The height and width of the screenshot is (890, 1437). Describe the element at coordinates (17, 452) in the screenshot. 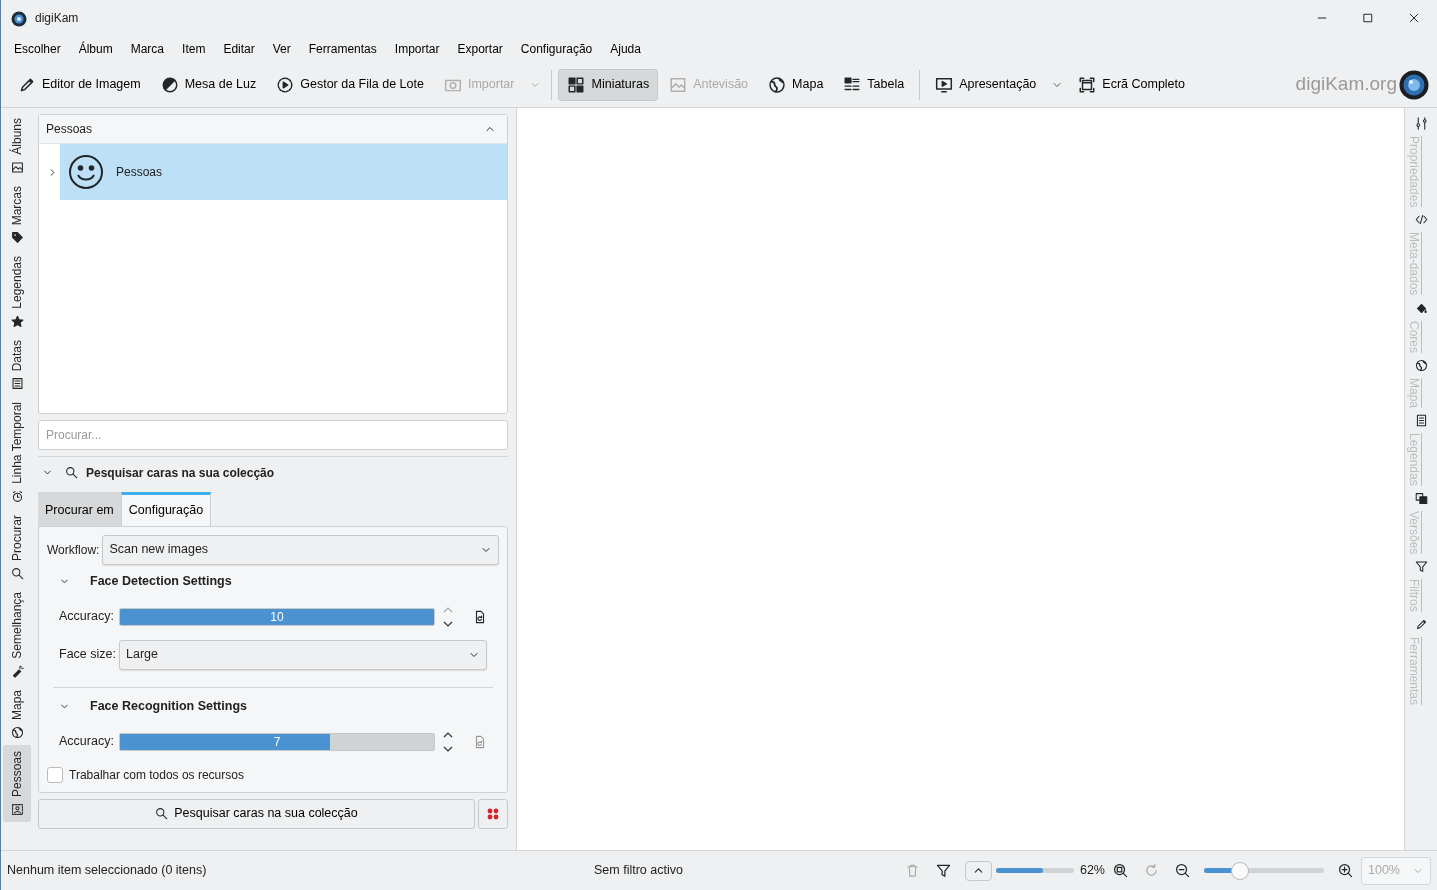

I see `sidebar-tab: Linha Temporal` at that location.